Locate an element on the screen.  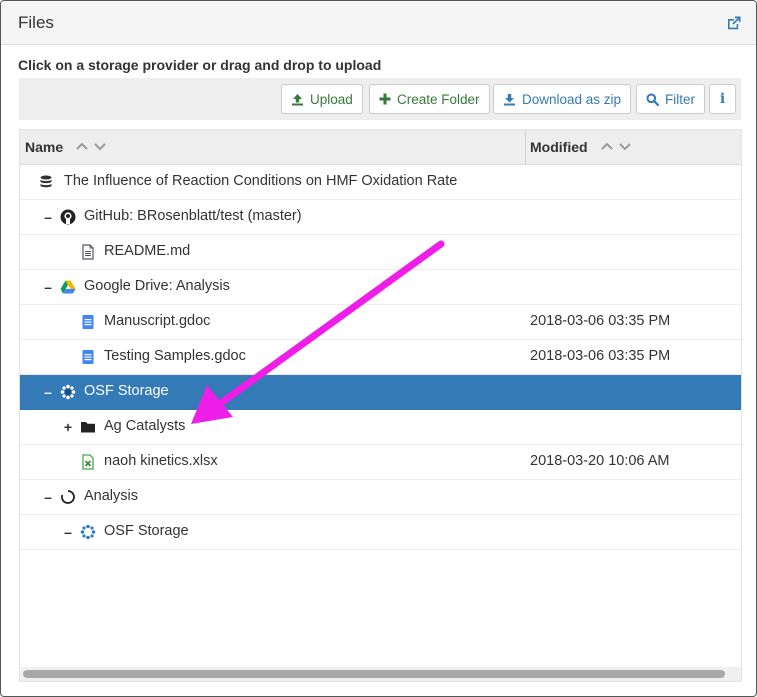
external-link-icon is located at coordinates (734, 23).